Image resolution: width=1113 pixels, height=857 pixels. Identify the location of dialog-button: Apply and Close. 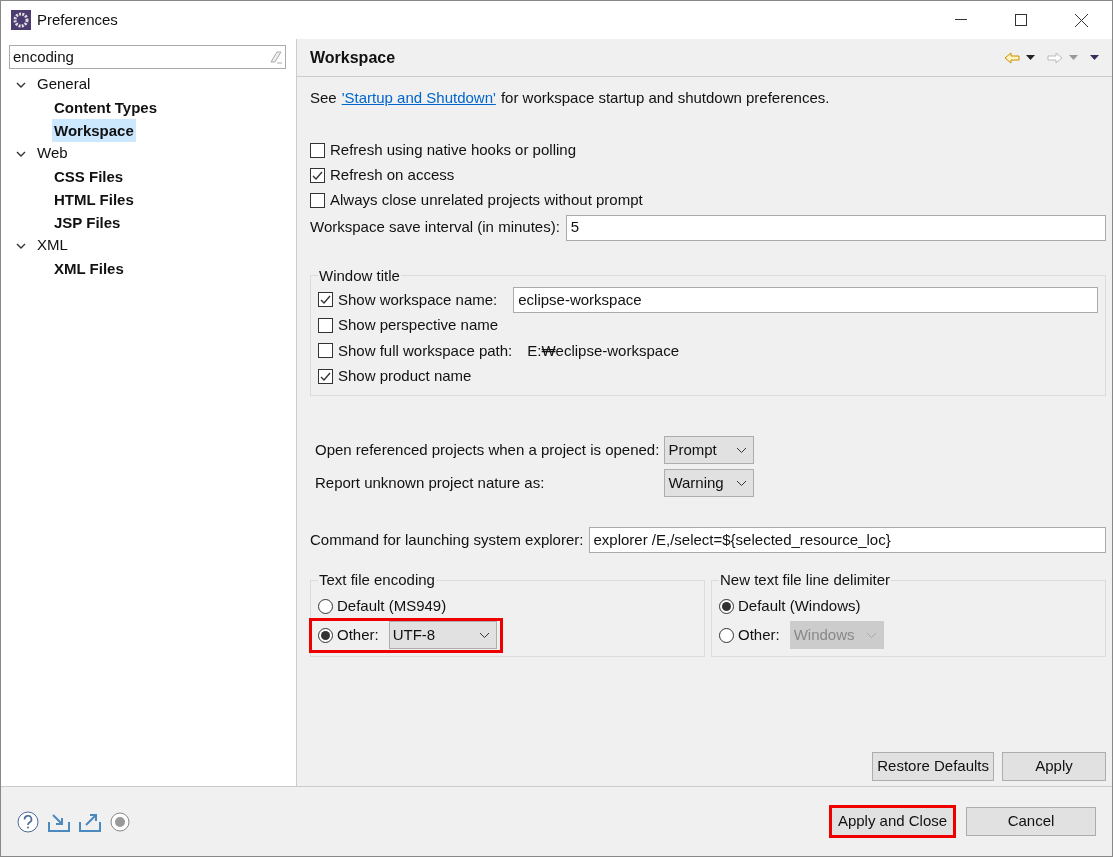
(892, 821).